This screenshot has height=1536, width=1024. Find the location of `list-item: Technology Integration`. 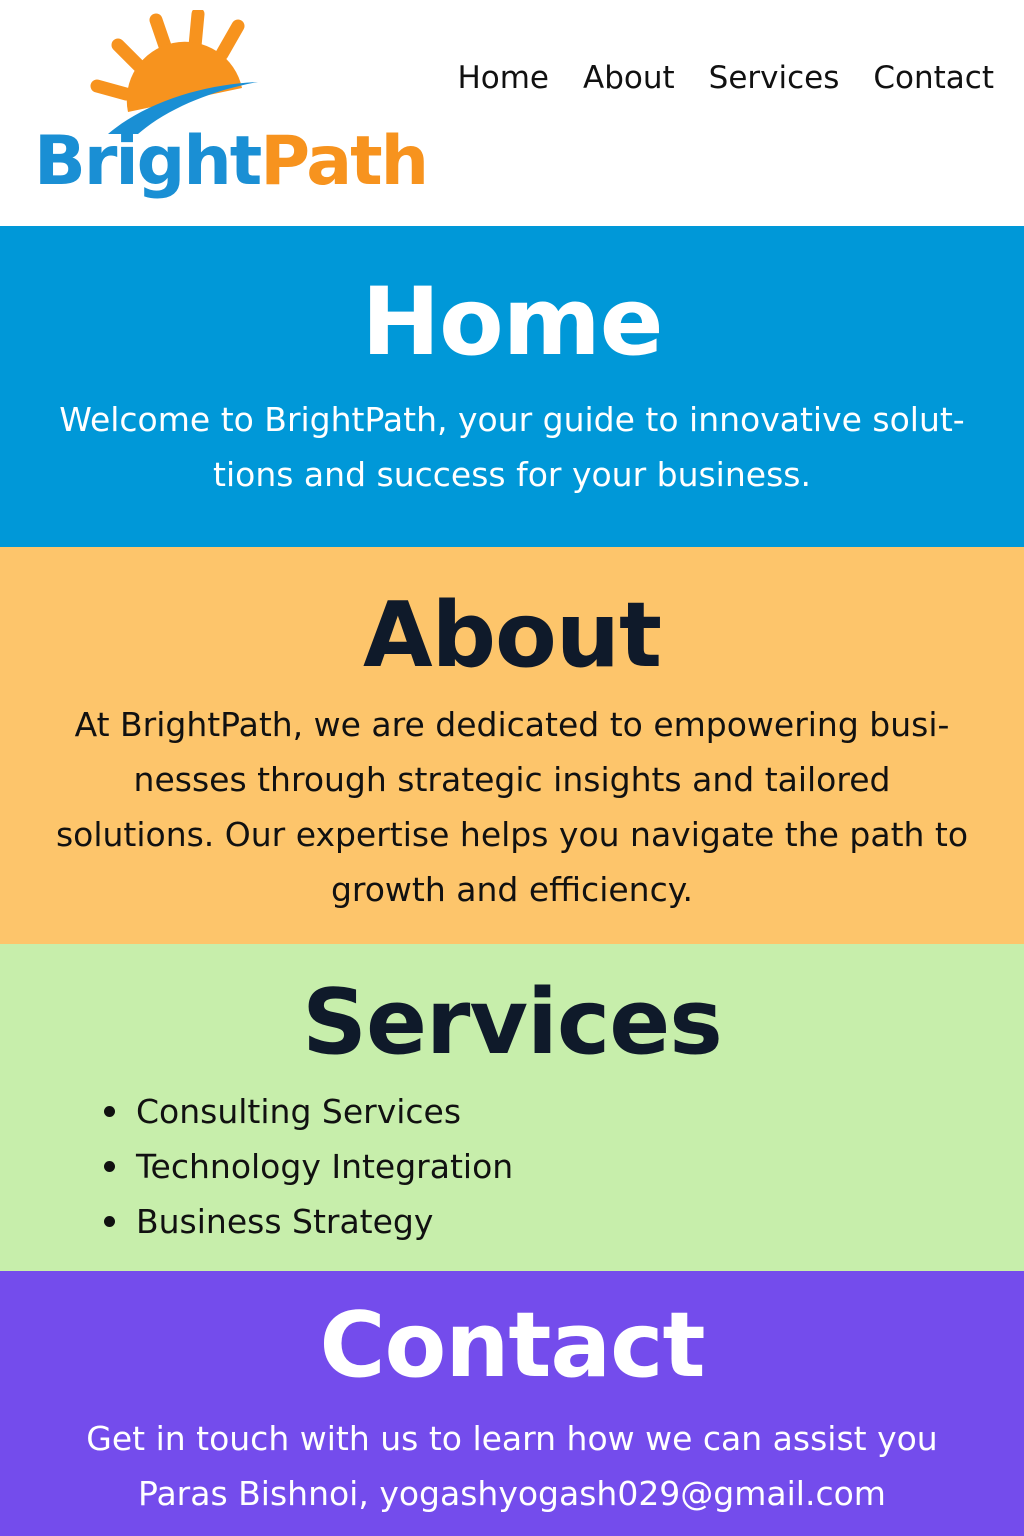

list-item: Technology Integration is located at coordinates (564, 1166).